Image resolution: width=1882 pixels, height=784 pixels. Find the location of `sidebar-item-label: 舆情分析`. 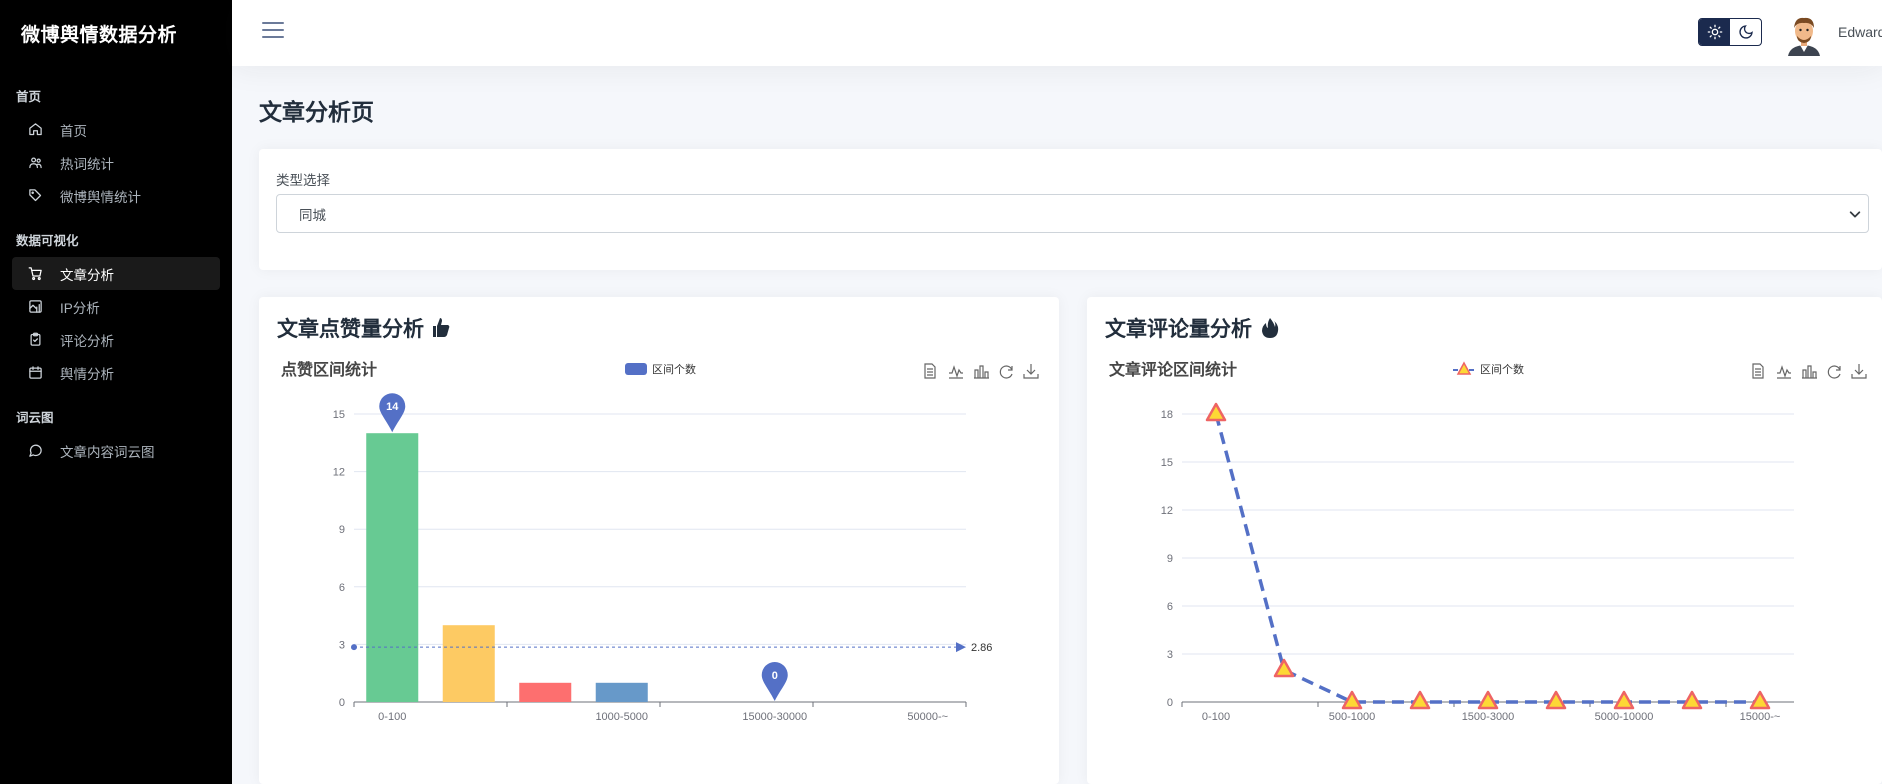

sidebar-item-label: 舆情分析 is located at coordinates (87, 374).